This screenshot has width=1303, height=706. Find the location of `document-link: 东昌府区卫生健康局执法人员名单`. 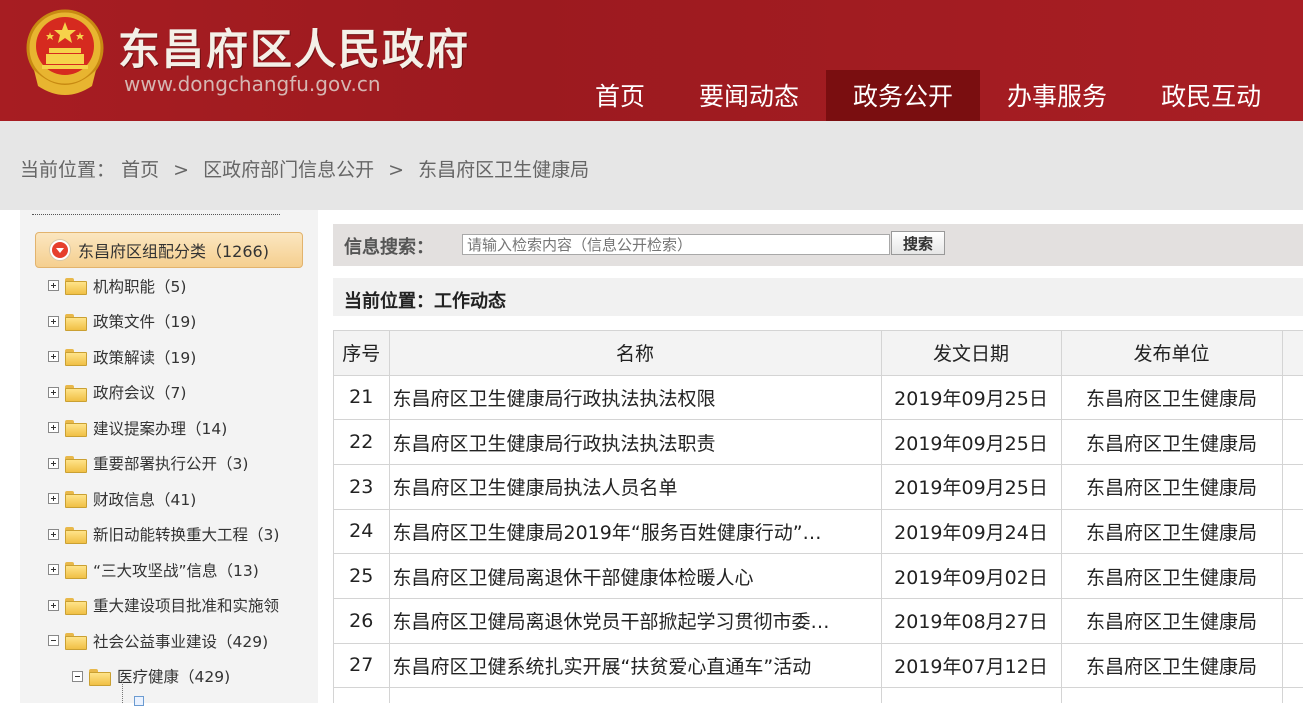

document-link: 东昌府区卫生健康局执法人员名单 is located at coordinates (635, 487).